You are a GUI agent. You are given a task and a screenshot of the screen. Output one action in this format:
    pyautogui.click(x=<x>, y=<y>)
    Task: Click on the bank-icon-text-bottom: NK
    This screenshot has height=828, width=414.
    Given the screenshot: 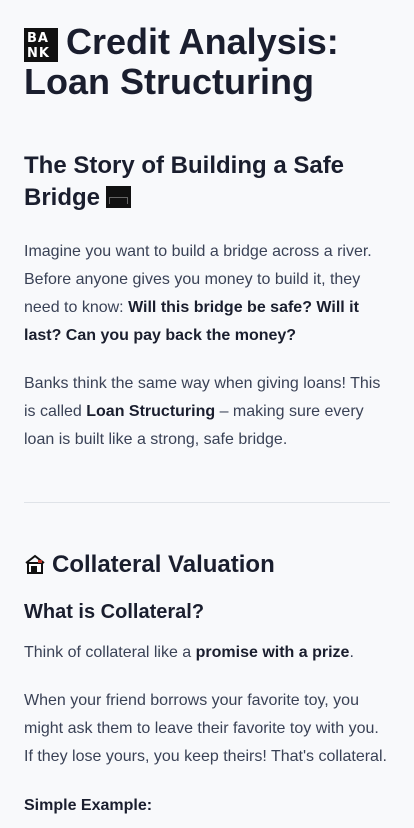 What is the action you would take?
    pyautogui.click(x=38, y=53)
    